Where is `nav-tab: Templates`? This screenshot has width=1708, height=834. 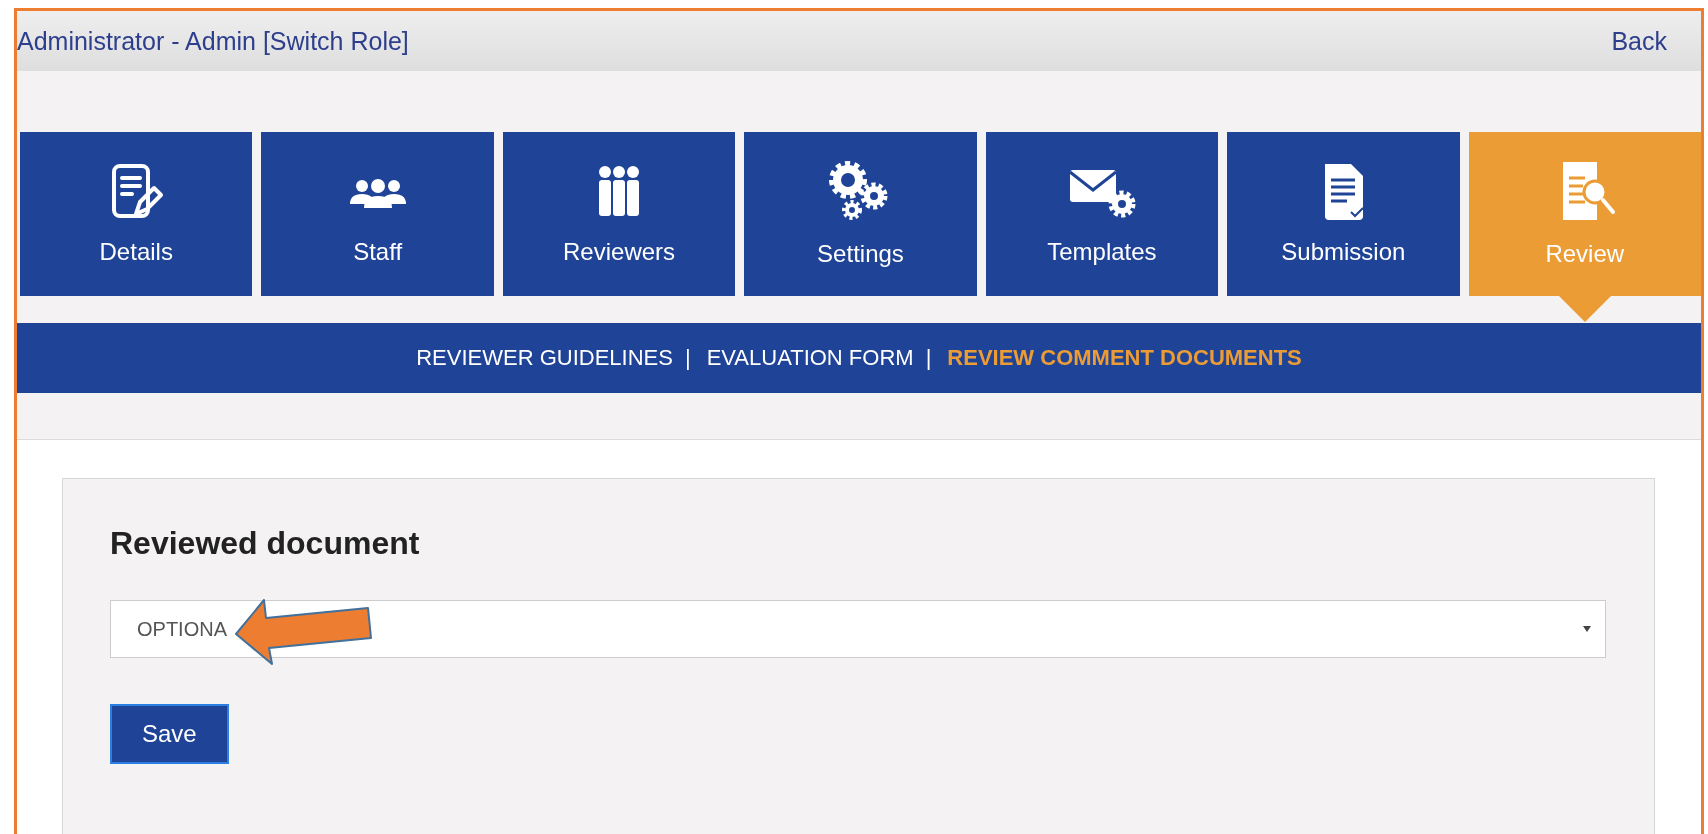
nav-tab: Templates is located at coordinates (1102, 214).